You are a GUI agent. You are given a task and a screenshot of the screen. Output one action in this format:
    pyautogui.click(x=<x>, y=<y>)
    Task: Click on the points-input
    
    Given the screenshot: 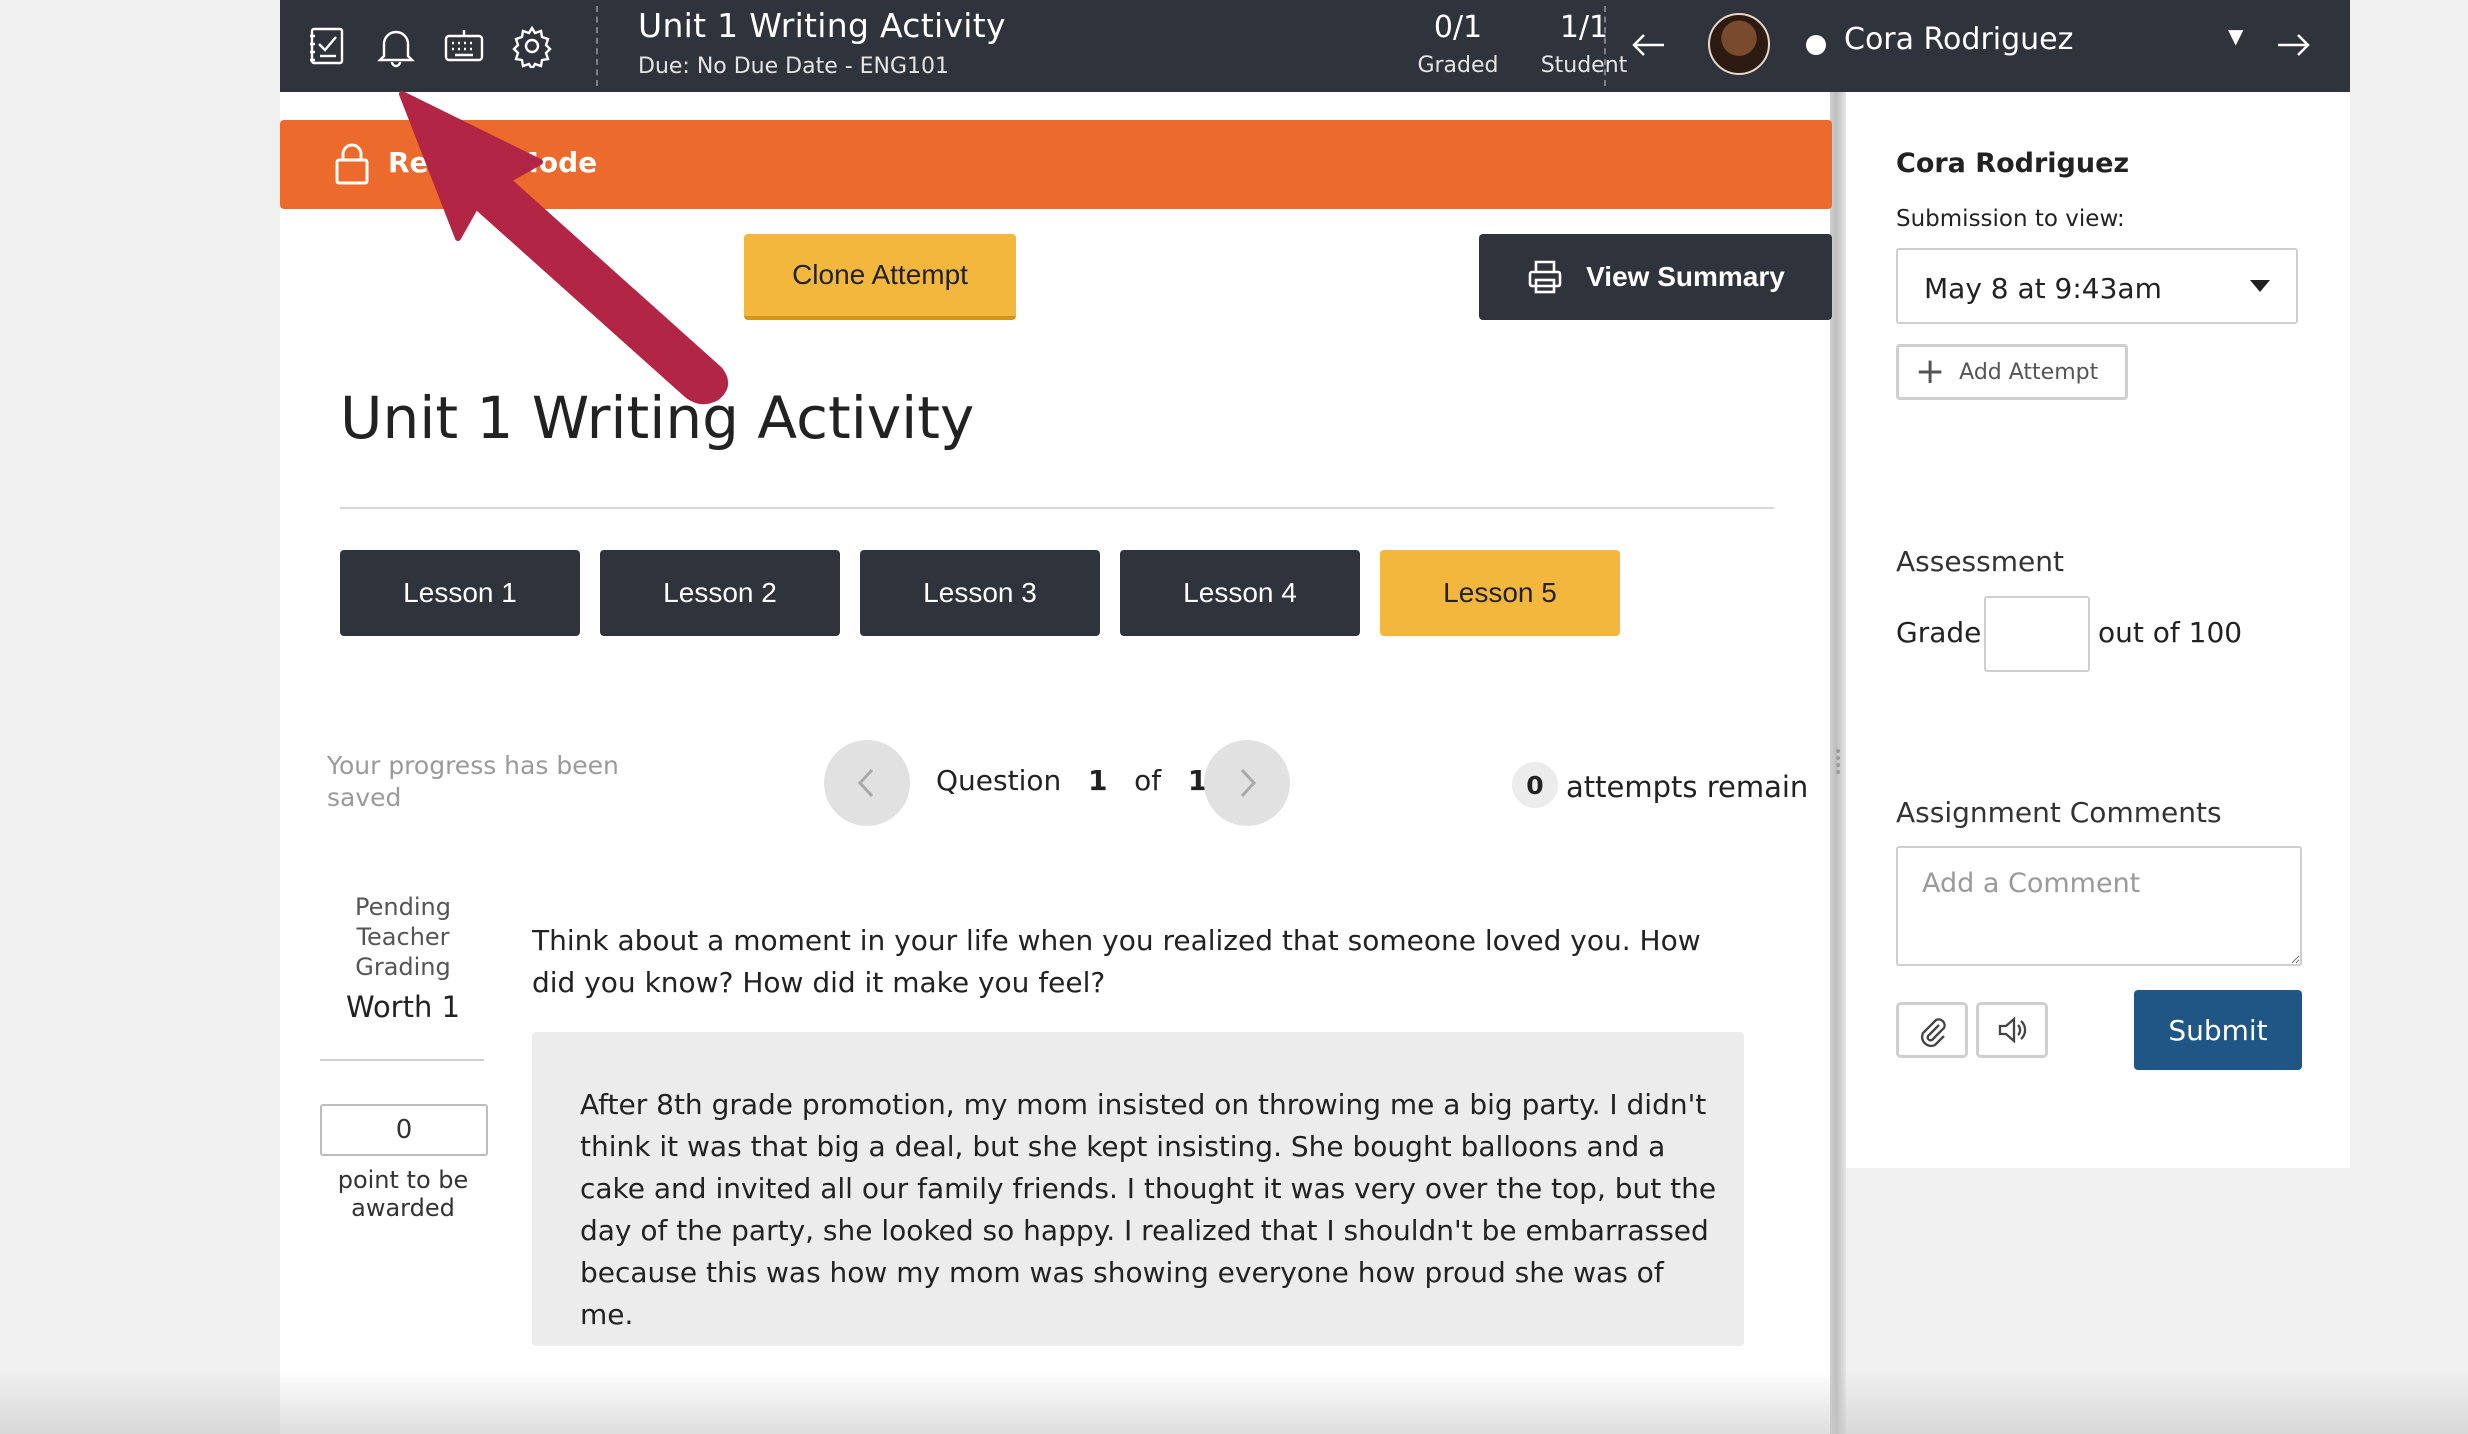 What is the action you would take?
    pyautogui.click(x=404, y=1130)
    